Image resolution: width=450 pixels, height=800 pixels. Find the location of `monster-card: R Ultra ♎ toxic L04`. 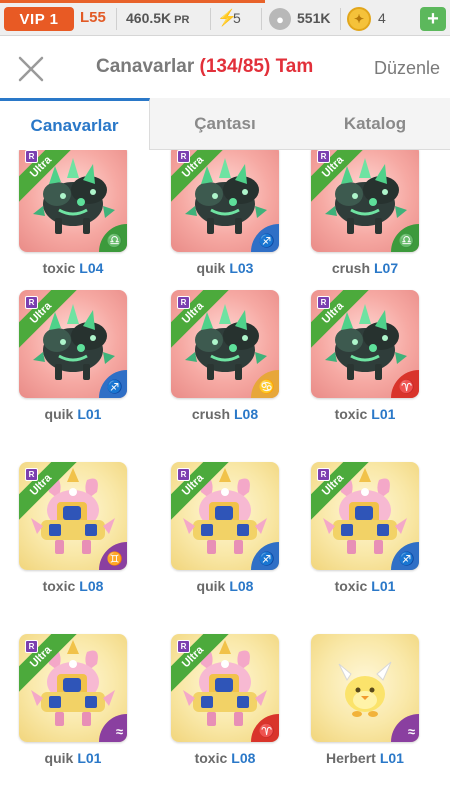

monster-card: R Ultra ♎ toxic L04 is located at coordinates (73, 213).